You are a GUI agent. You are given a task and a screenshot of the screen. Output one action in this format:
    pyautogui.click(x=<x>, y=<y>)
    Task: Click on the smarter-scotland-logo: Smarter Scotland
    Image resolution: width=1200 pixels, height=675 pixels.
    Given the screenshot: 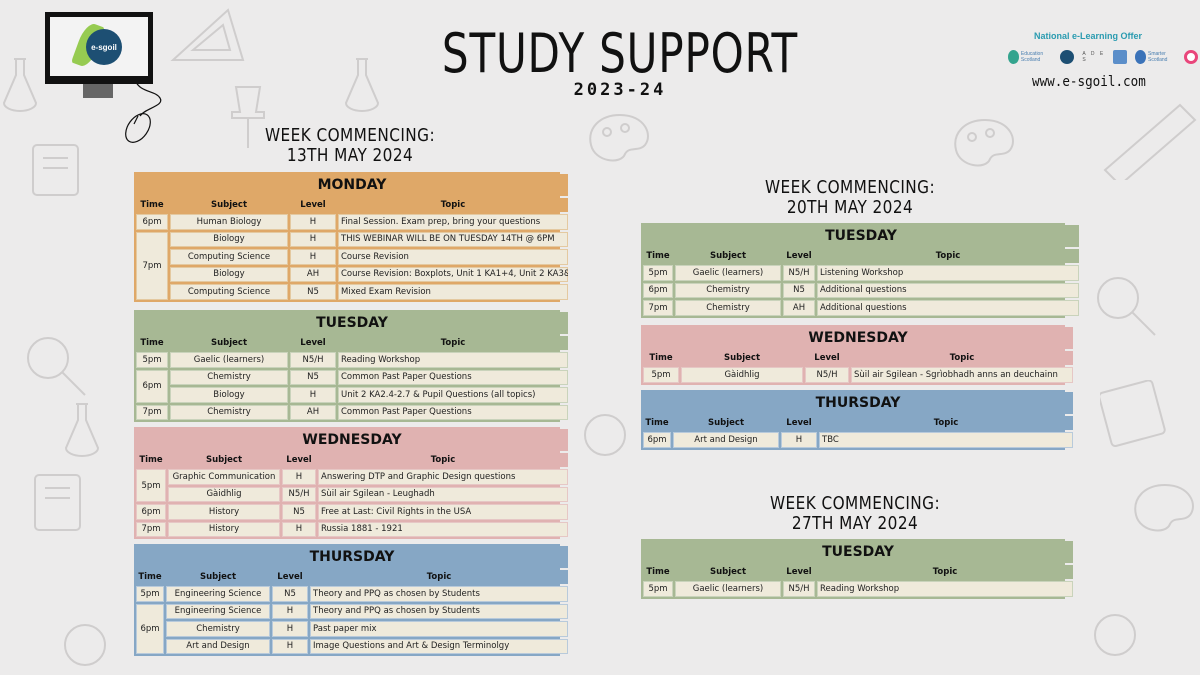 What is the action you would take?
    pyautogui.click(x=1156, y=57)
    